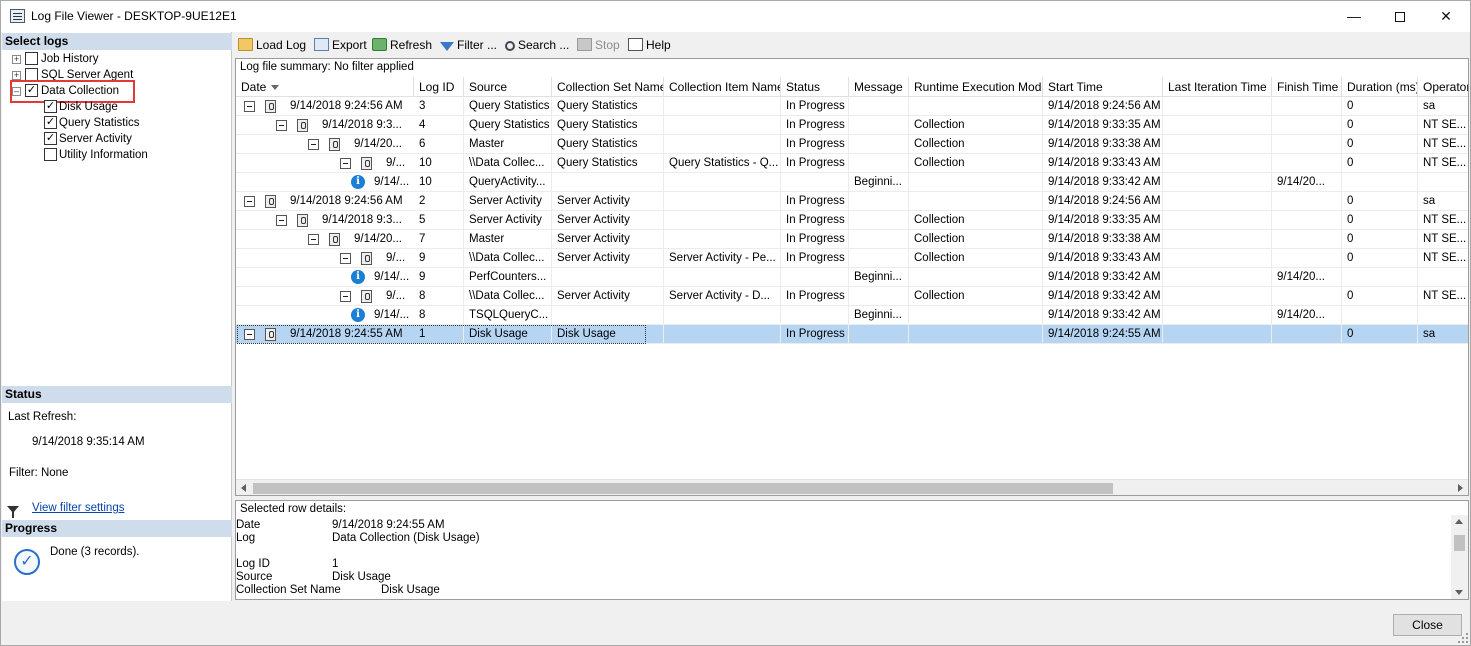 This screenshot has width=1471, height=646. Describe the element at coordinates (508, 87) in the screenshot. I see `column-header: Source` at that location.